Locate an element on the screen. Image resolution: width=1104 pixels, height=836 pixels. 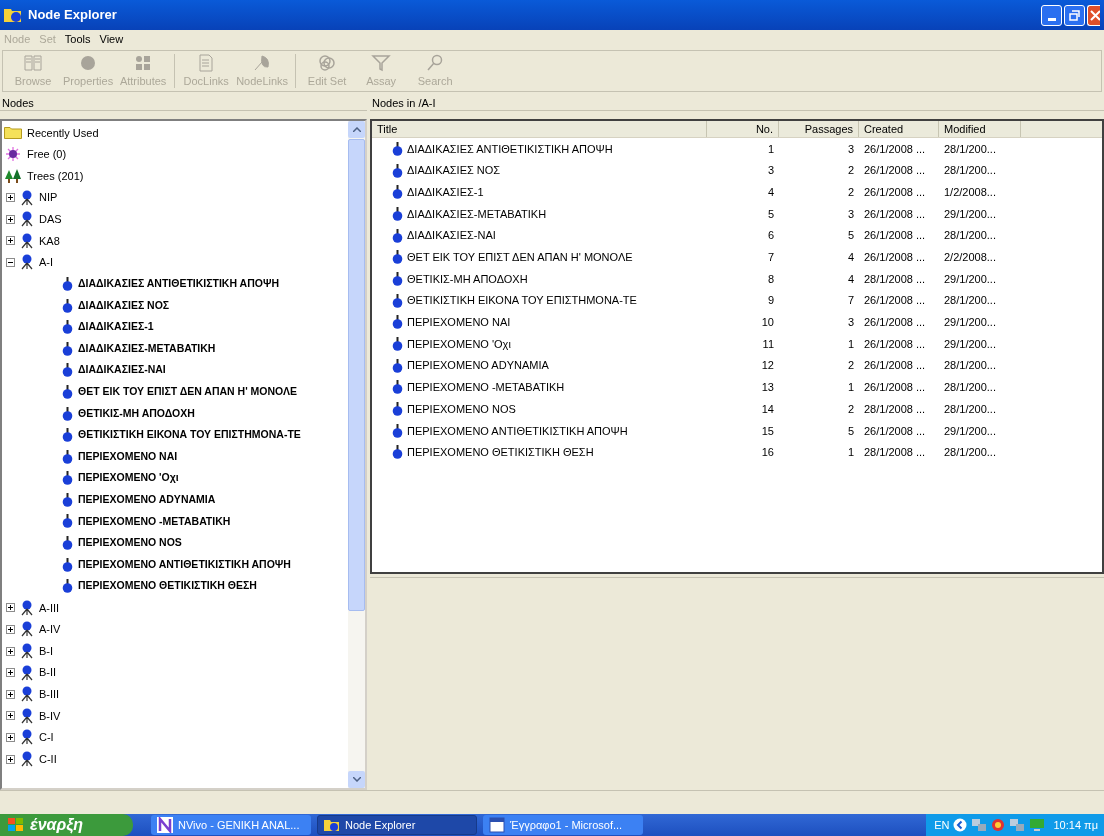
tree-item: Recently Used is located at coordinates (63, 133).